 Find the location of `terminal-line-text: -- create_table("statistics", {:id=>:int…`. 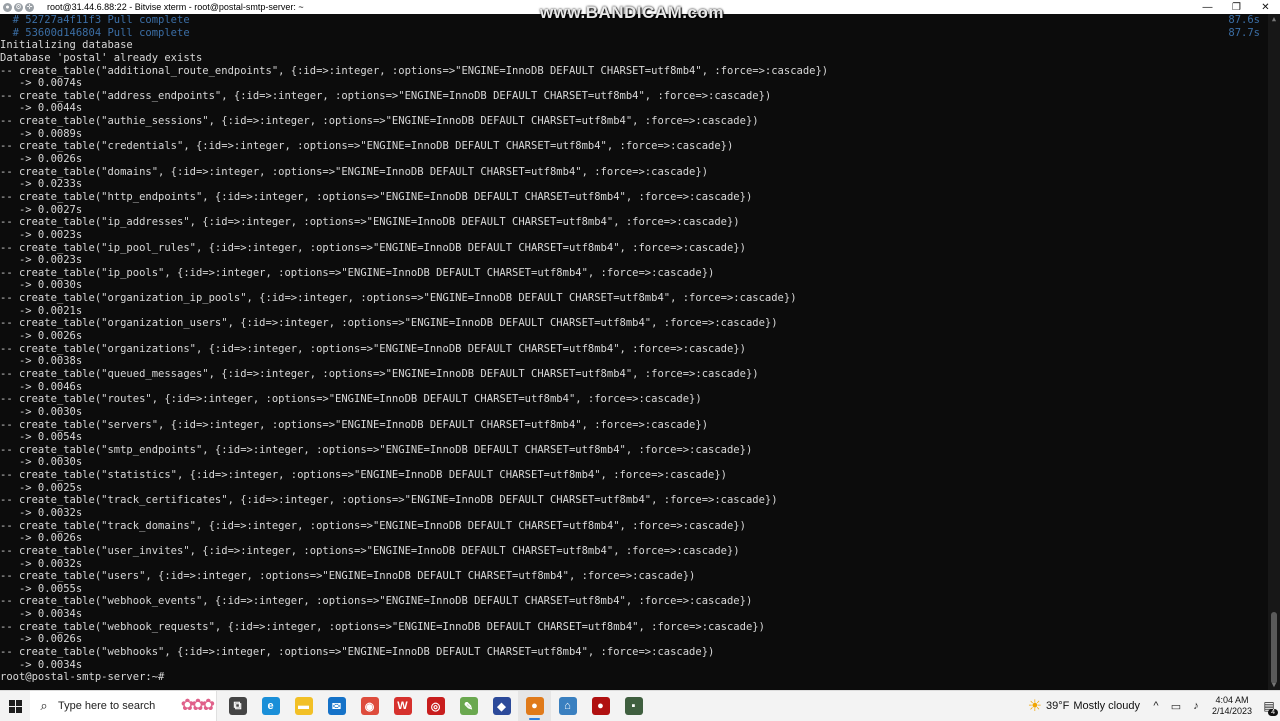

terminal-line-text: -- create_table("statistics", {:id=>:int… is located at coordinates (363, 475).